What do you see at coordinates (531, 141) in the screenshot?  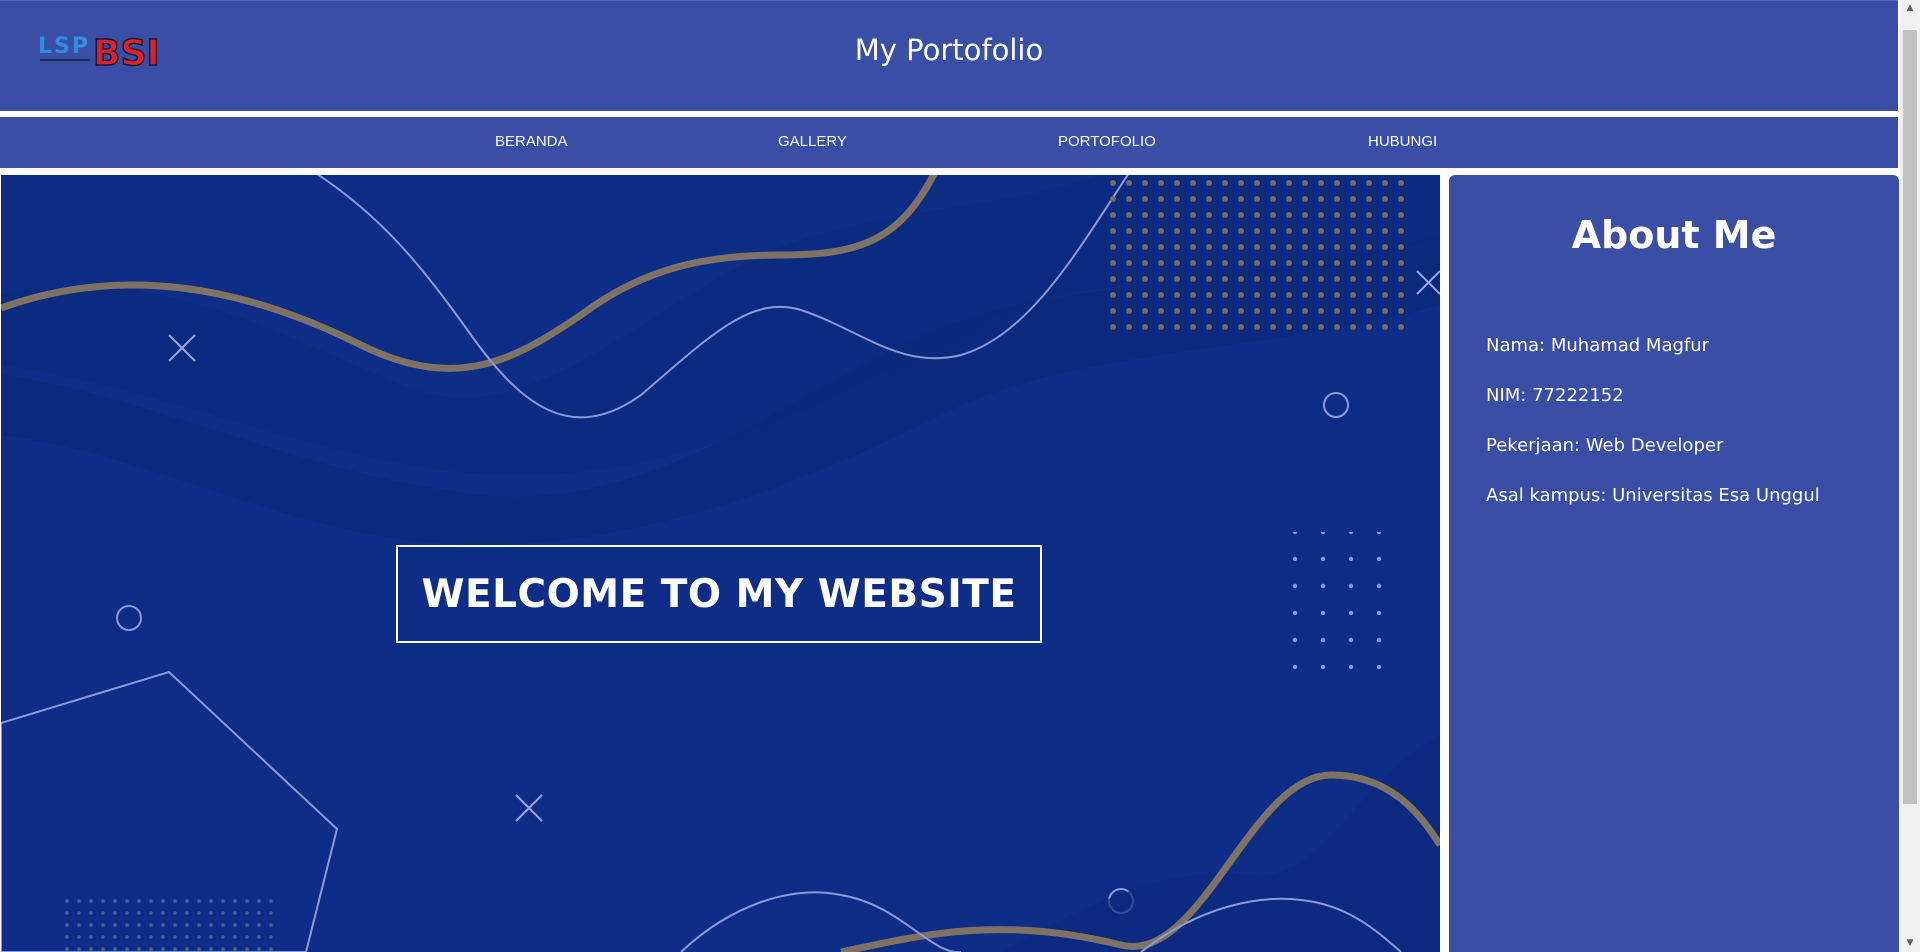 I see `nav-item-beranda: BERANDA` at bounding box center [531, 141].